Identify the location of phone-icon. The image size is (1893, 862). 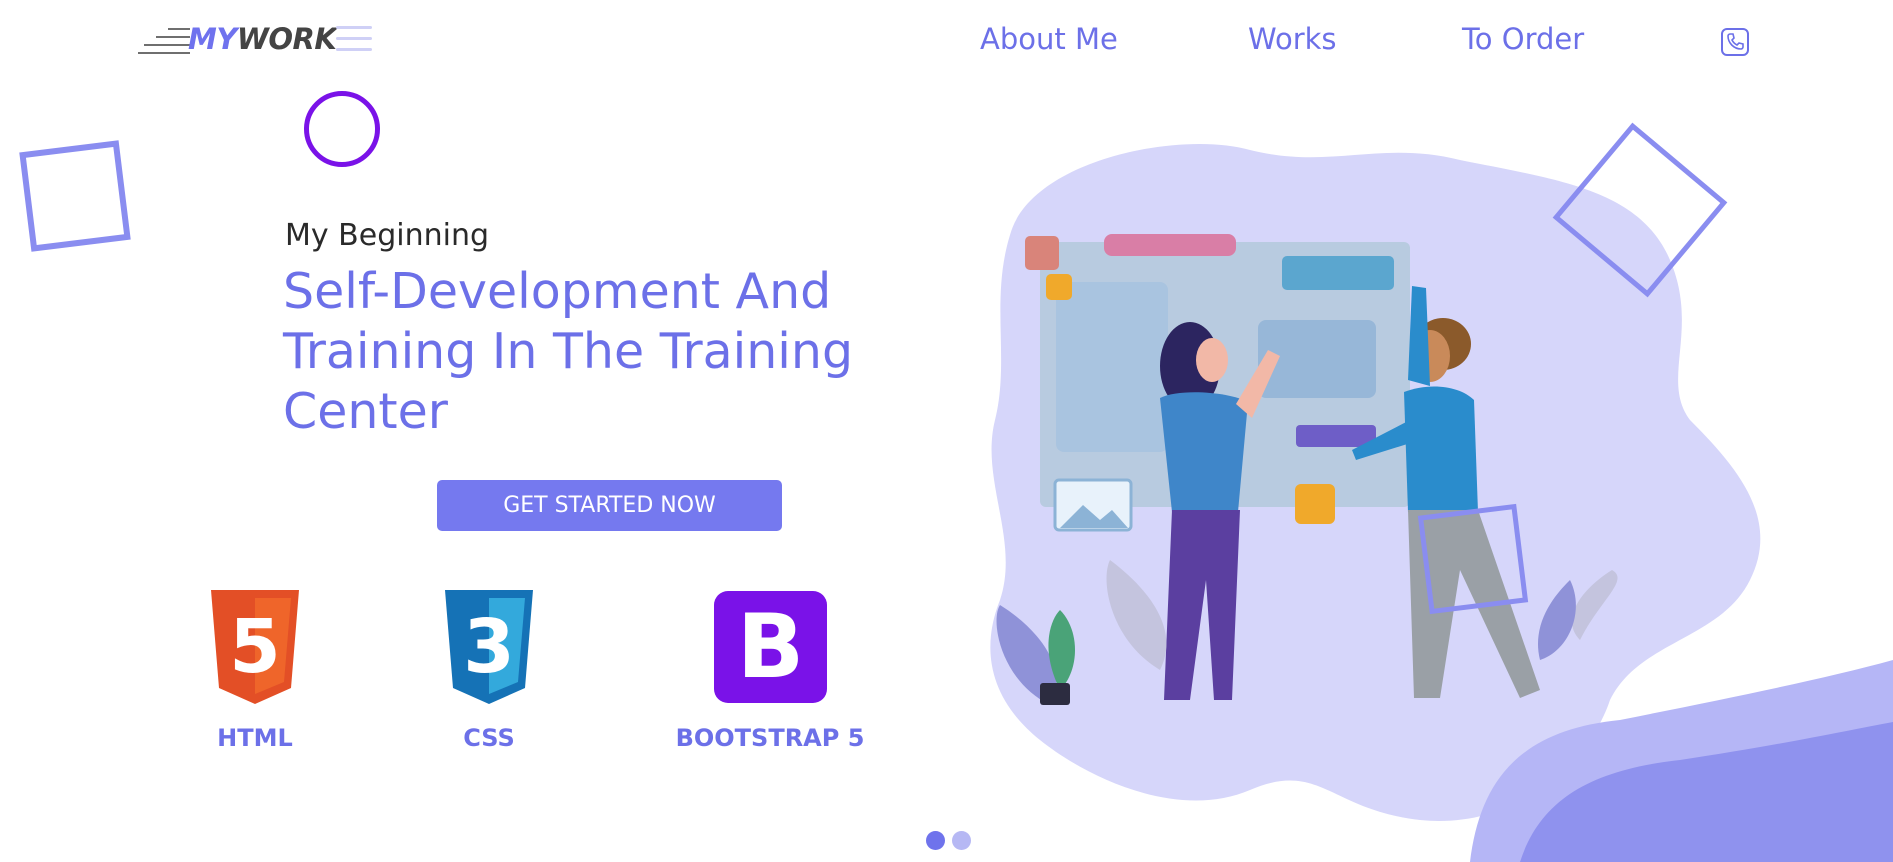
(1735, 41).